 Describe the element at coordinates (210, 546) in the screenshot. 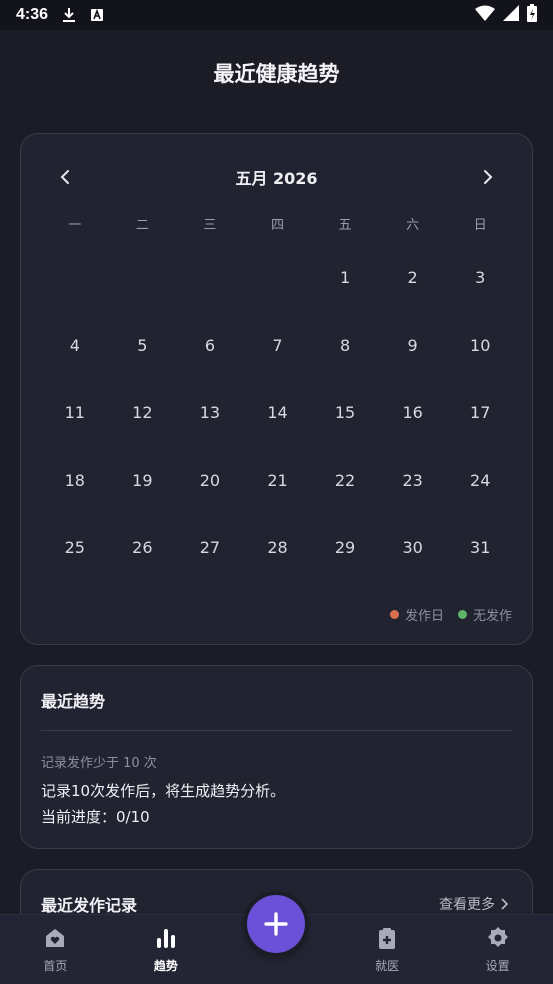

I see `calendar-day: 27` at that location.